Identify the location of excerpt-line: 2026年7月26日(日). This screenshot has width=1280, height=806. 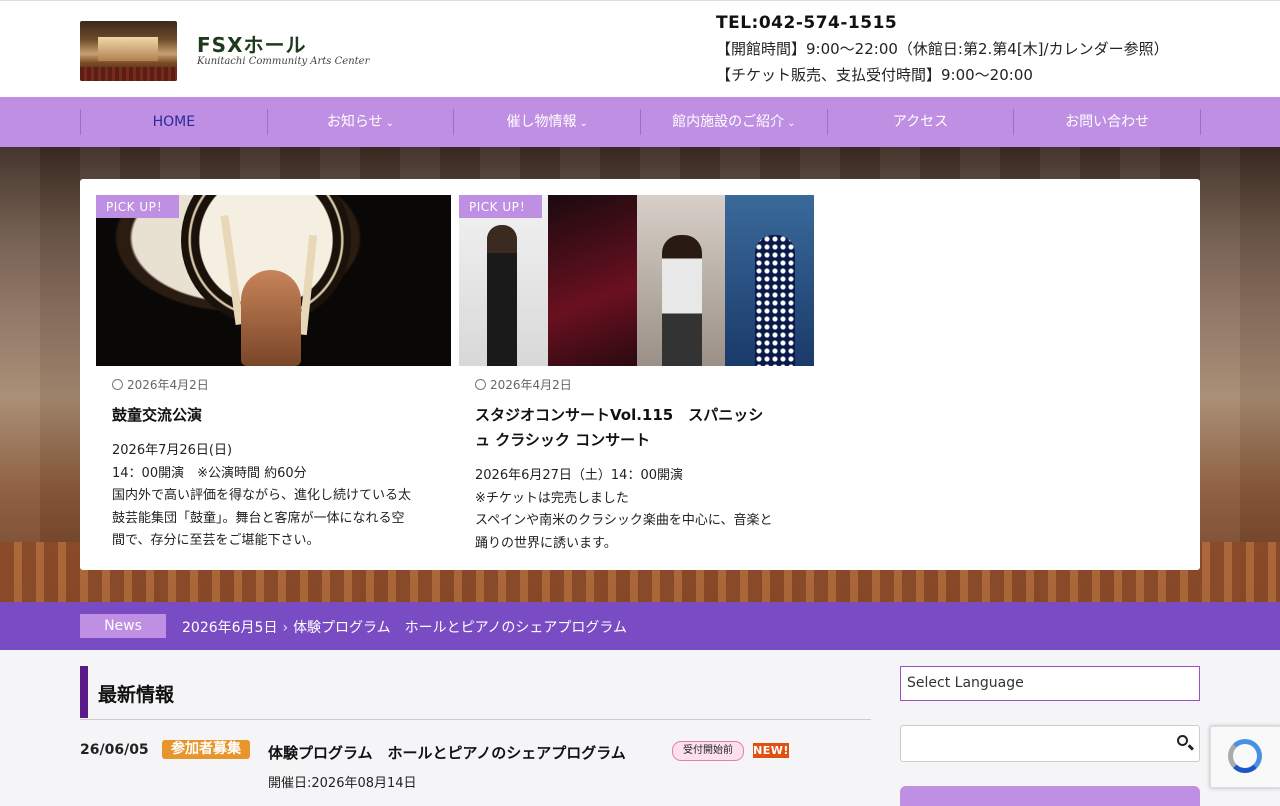
(172, 450).